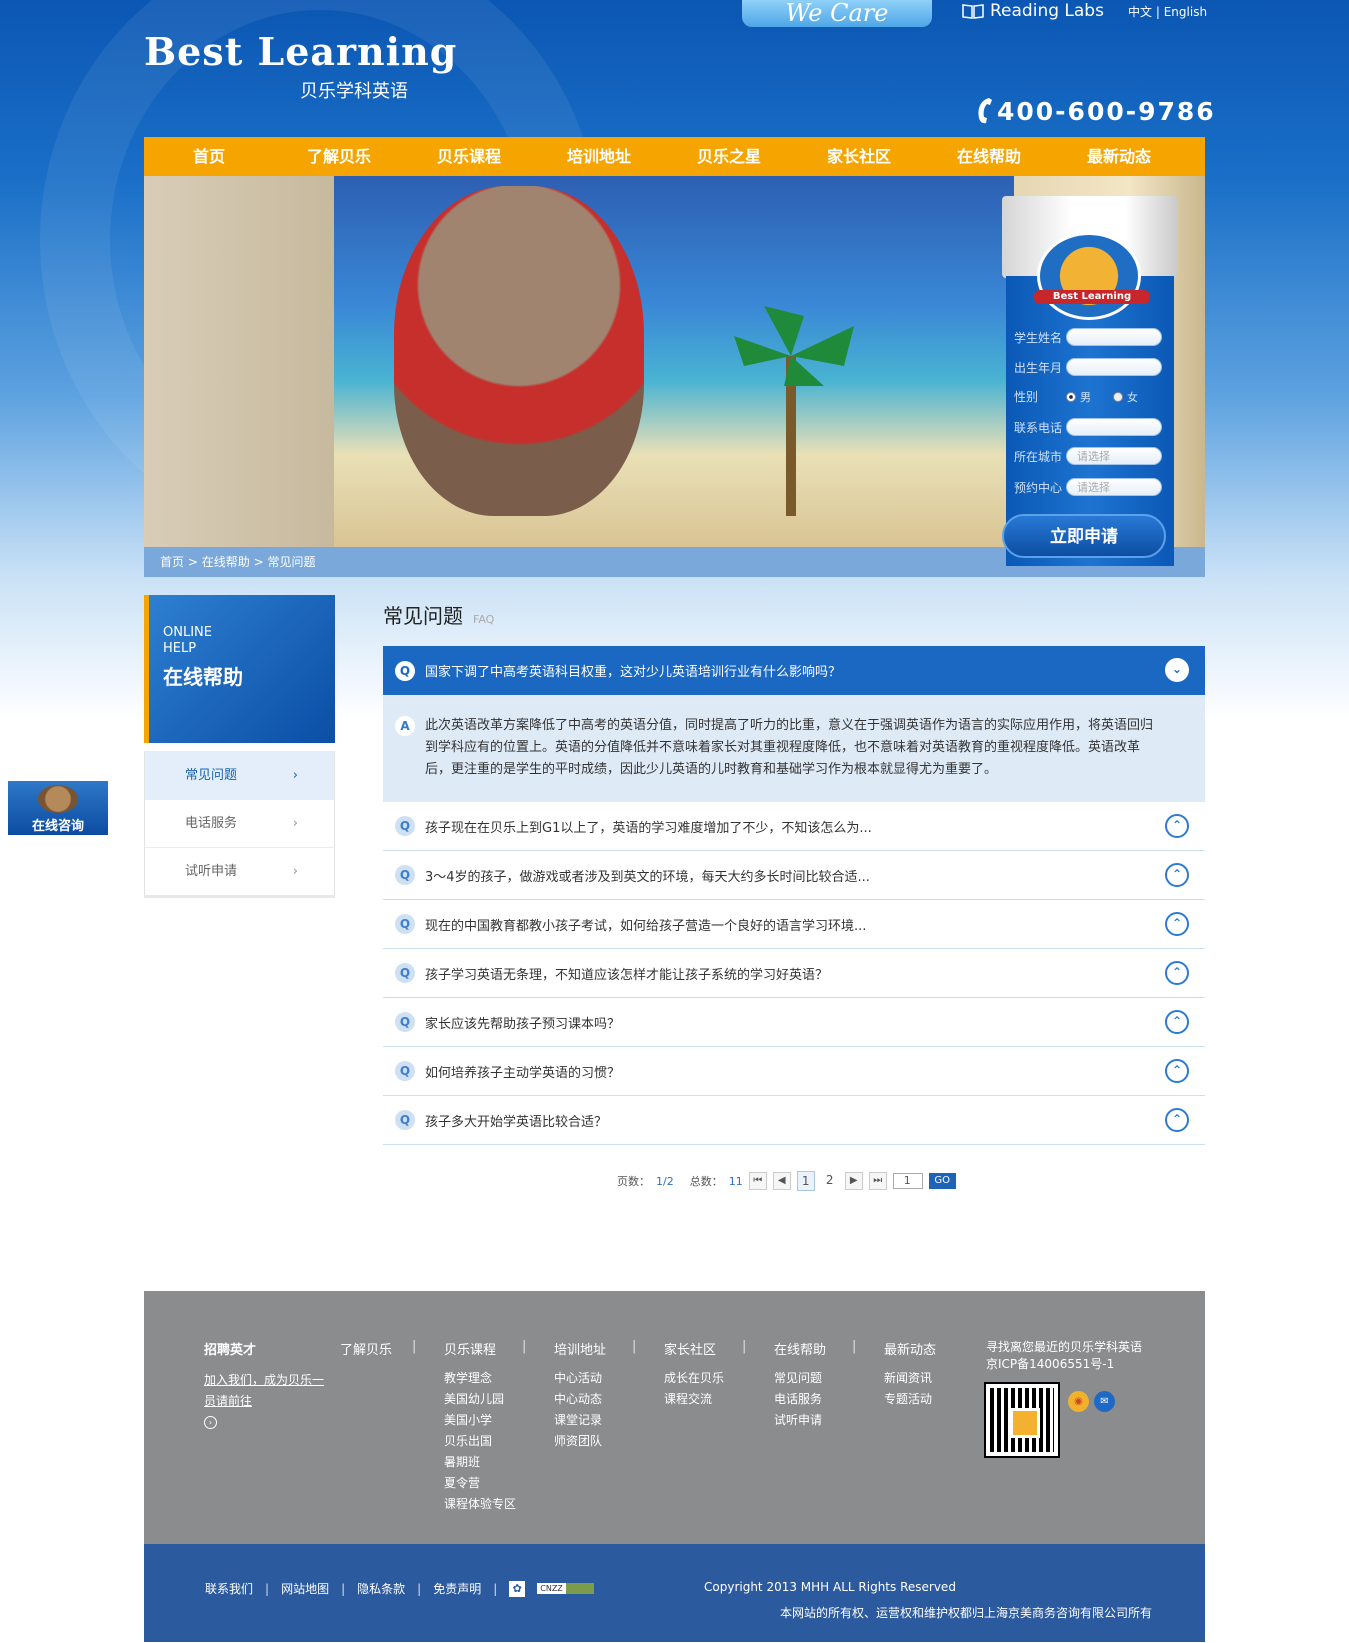 The height and width of the screenshot is (1643, 1349). Describe the element at coordinates (381, 1588) in the screenshot. I see `privacy-link: 隐私条款` at that location.